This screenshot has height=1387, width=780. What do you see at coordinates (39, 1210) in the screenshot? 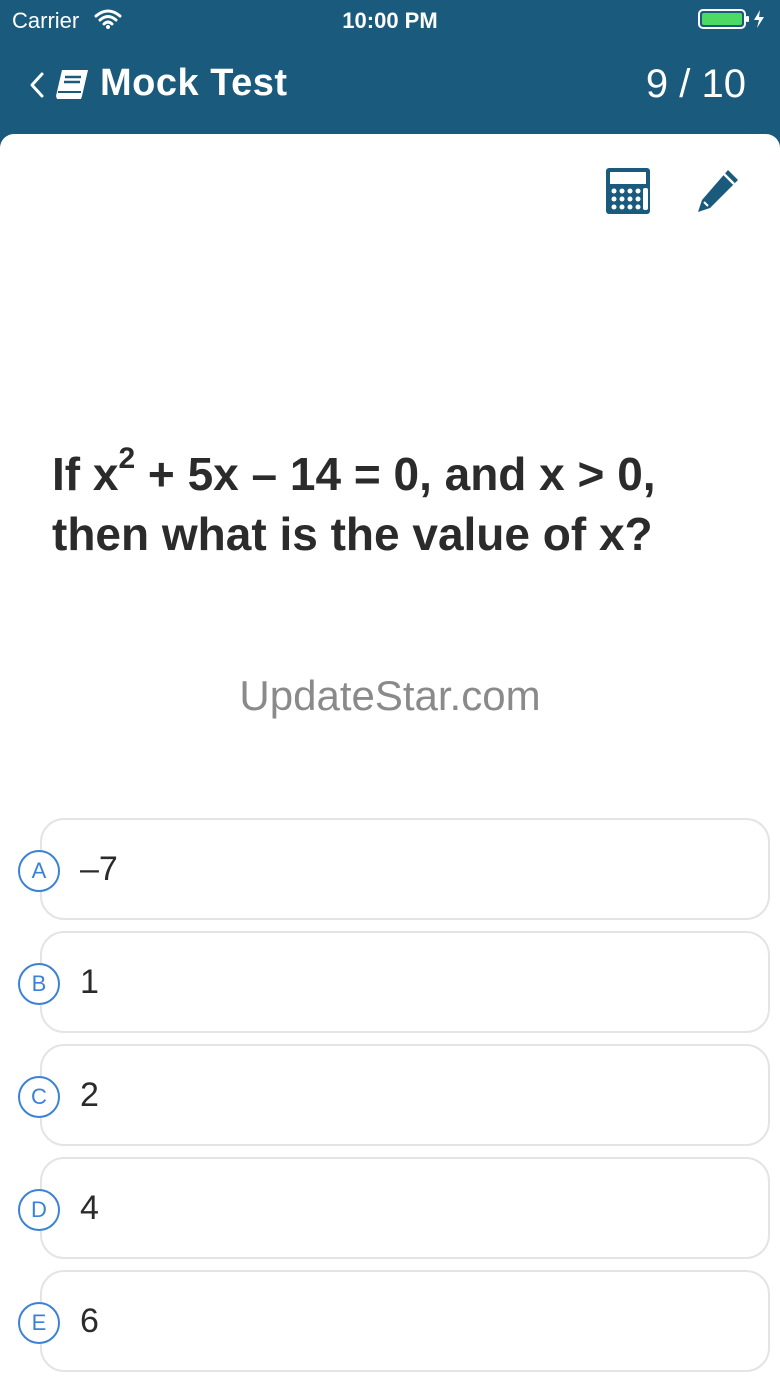
I see `option-letter-badge: D` at bounding box center [39, 1210].